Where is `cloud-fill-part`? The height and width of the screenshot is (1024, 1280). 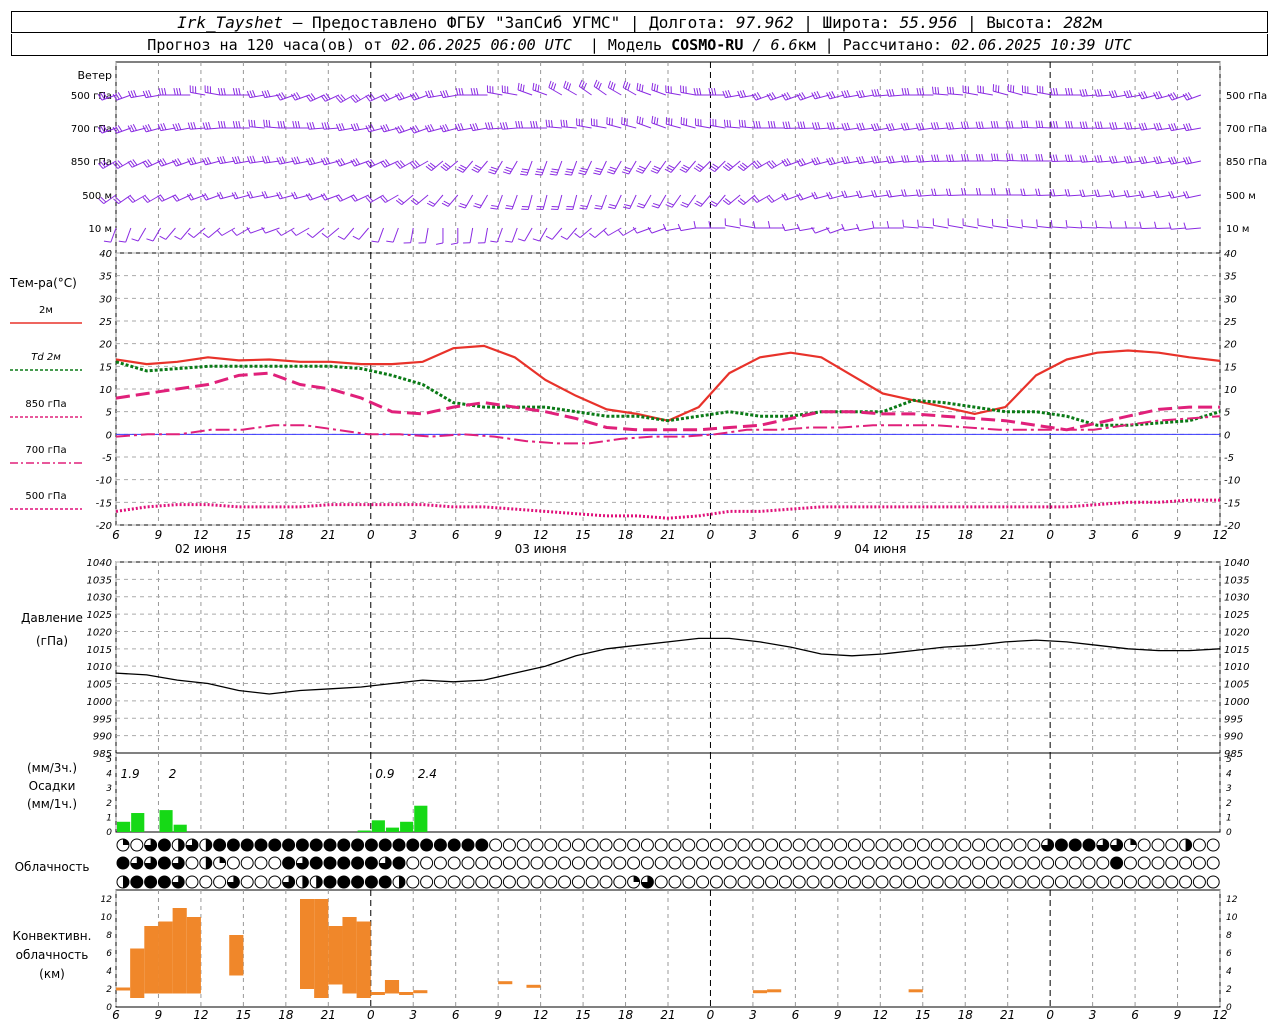 cloud-fill-part is located at coordinates (208, 845).